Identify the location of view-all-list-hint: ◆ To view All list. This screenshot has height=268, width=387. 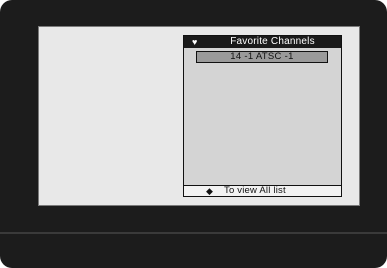
(262, 190).